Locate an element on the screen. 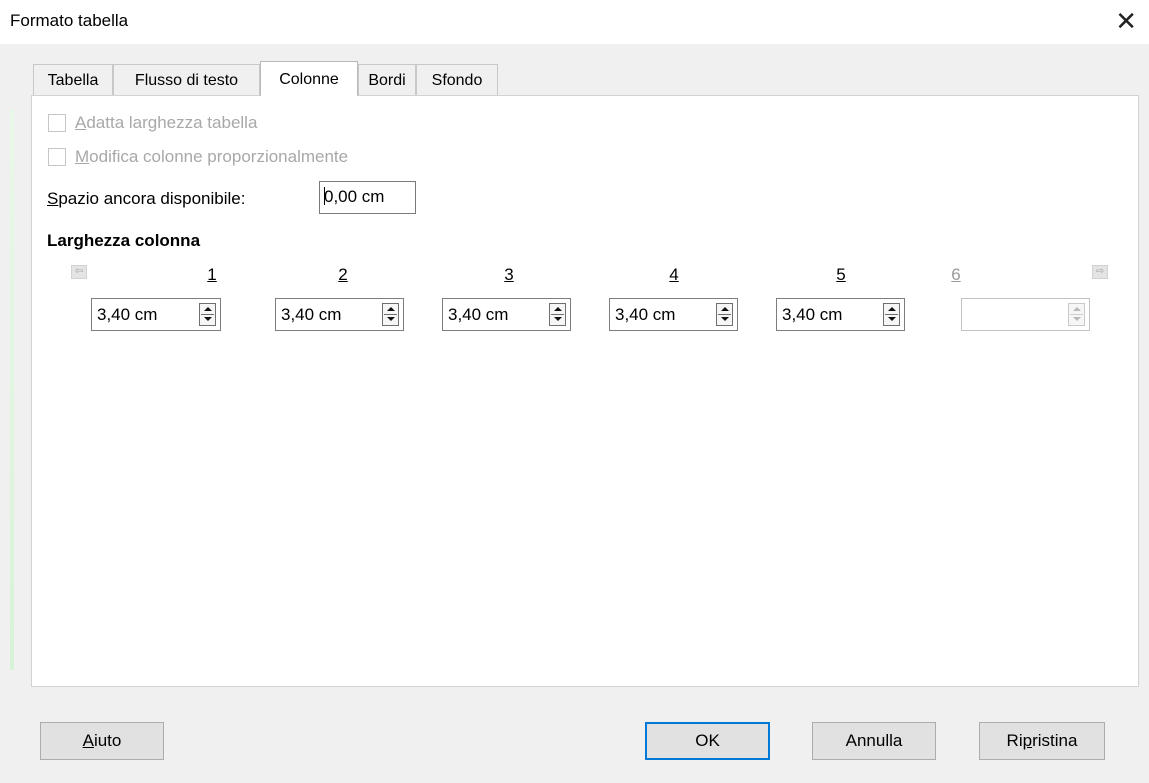 The image size is (1149, 783). close-icon: ✕ is located at coordinates (1126, 21).